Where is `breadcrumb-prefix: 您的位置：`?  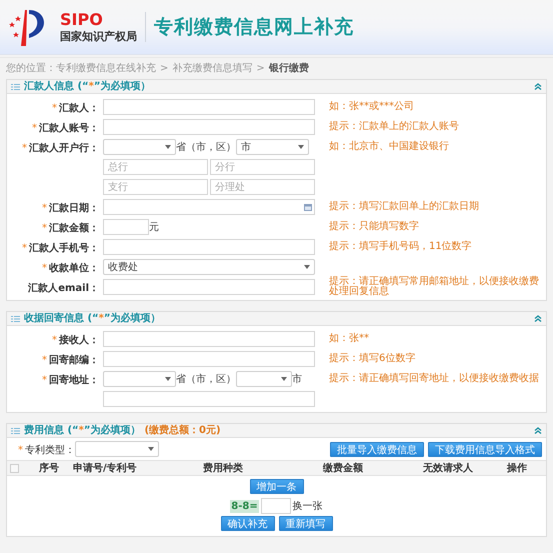
breadcrumb-prefix: 您的位置： is located at coordinates (31, 69).